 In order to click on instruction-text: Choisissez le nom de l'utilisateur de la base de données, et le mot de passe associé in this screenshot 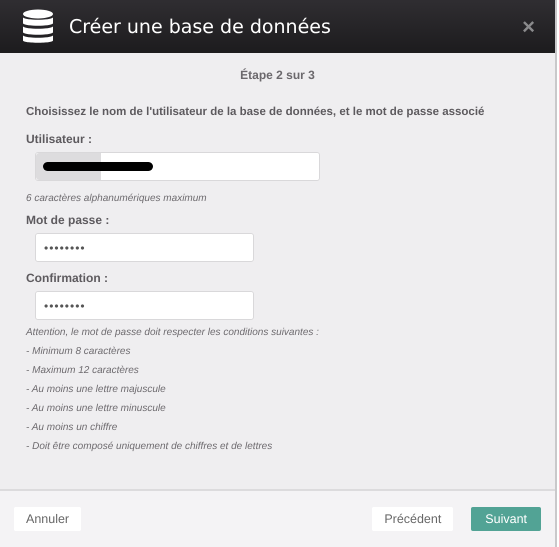, I will do `click(255, 112)`.